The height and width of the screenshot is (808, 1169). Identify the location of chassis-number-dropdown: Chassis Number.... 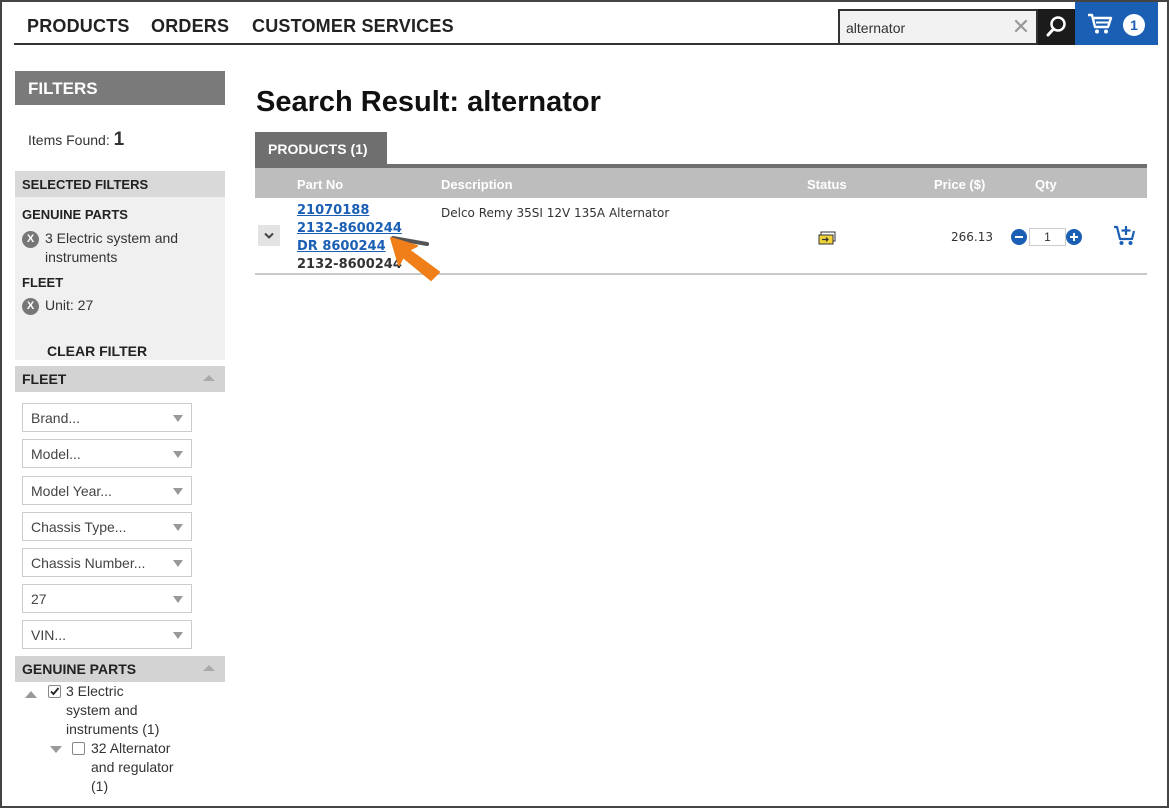
(107, 562).